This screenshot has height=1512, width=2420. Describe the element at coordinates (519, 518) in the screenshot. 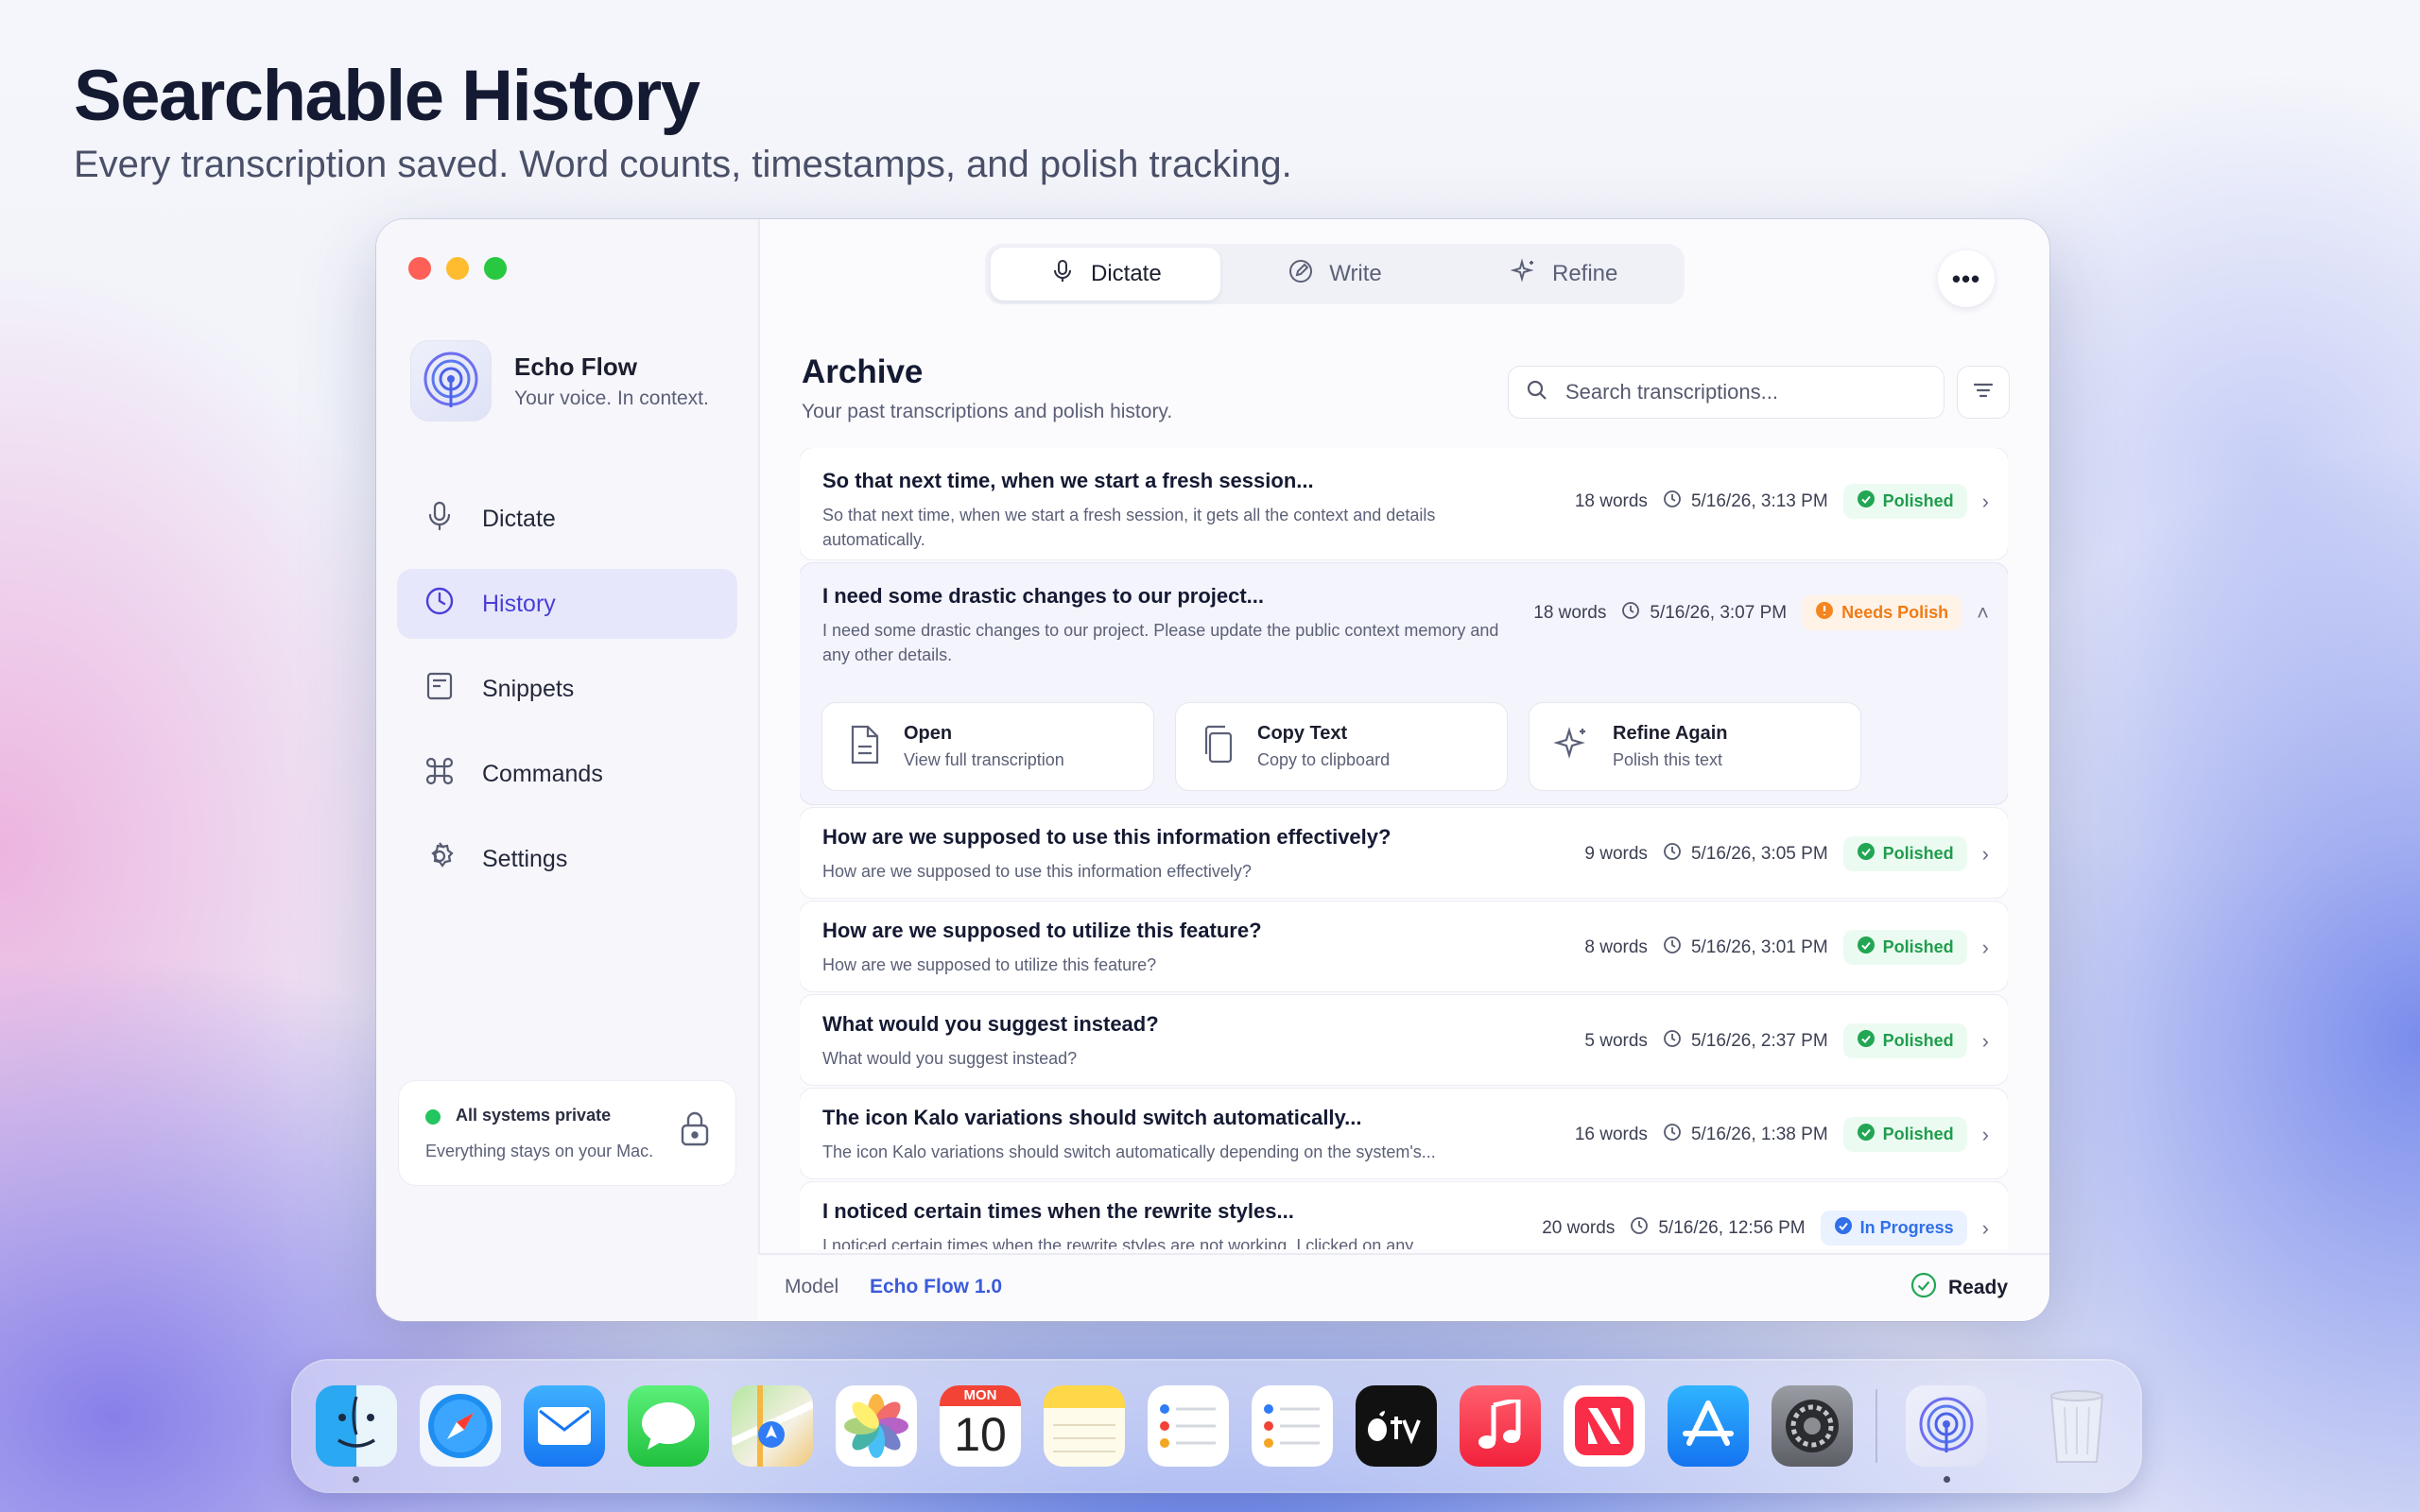

I see `sidebar-item-label: Dictate` at that location.